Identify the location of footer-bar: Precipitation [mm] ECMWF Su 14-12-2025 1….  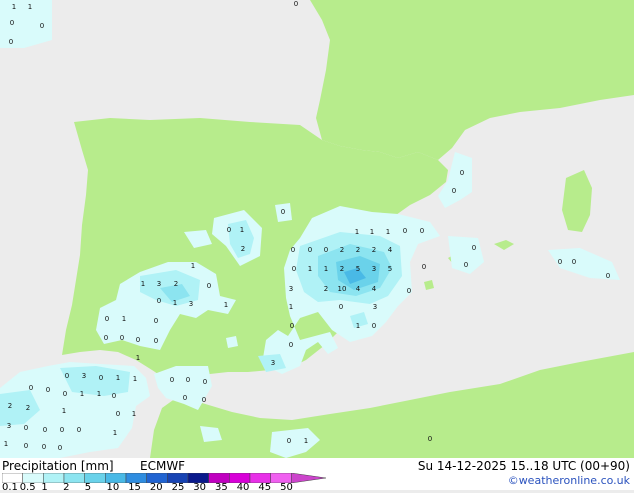
(317, 475).